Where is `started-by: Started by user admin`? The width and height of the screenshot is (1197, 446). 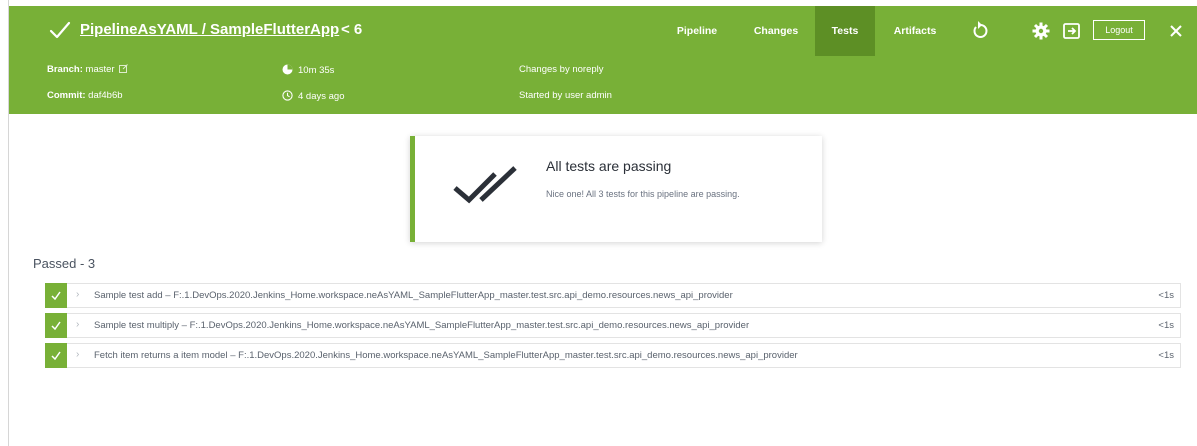 started-by: Started by user admin is located at coordinates (565, 95).